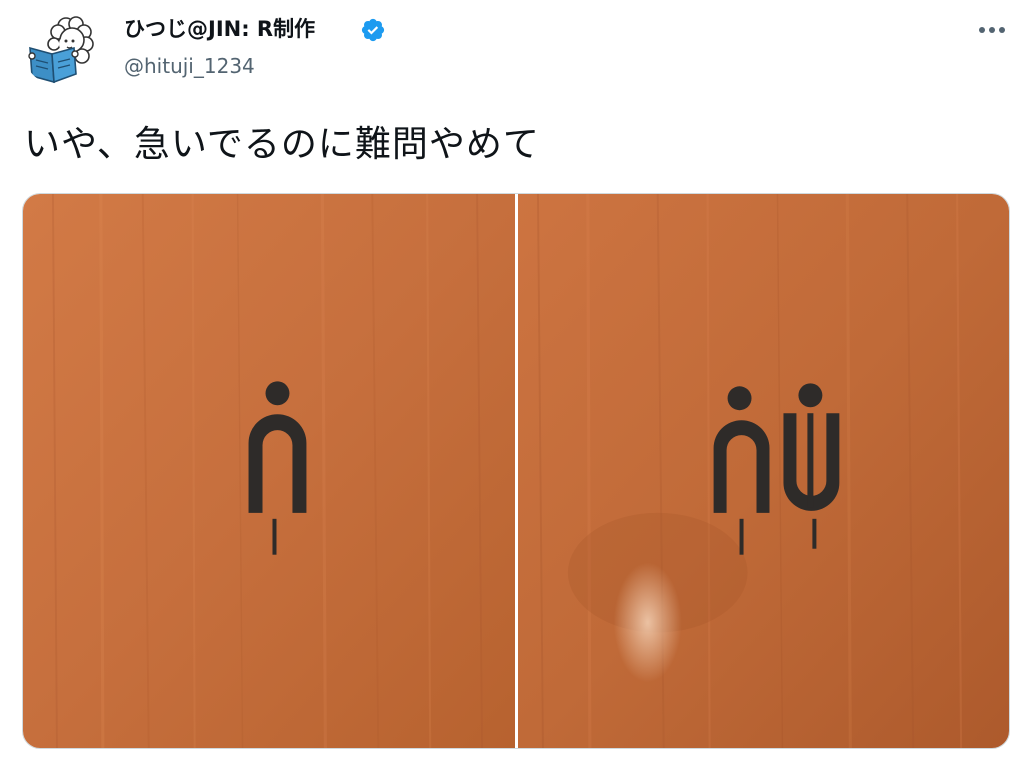  I want to click on user-handle: @hituji_1234, so click(189, 66).